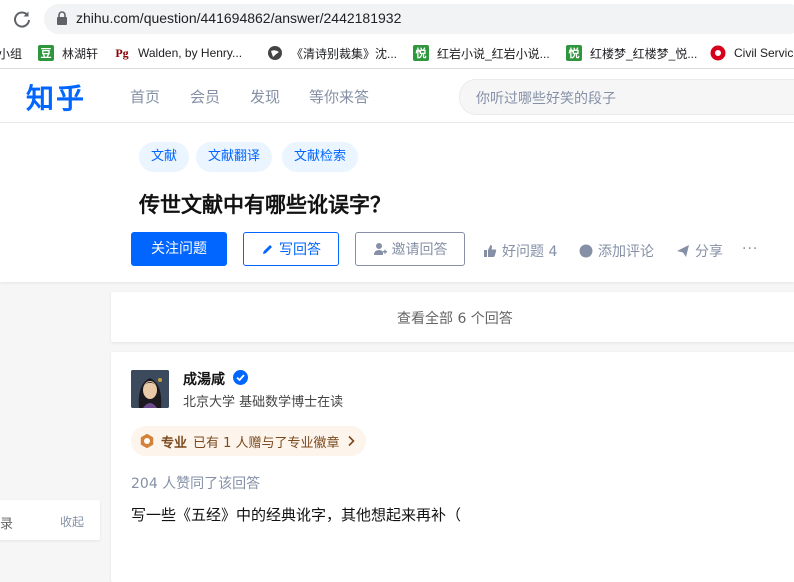  Describe the element at coordinates (56, 97) in the screenshot. I see `zhihu-logo: 知乎` at that location.